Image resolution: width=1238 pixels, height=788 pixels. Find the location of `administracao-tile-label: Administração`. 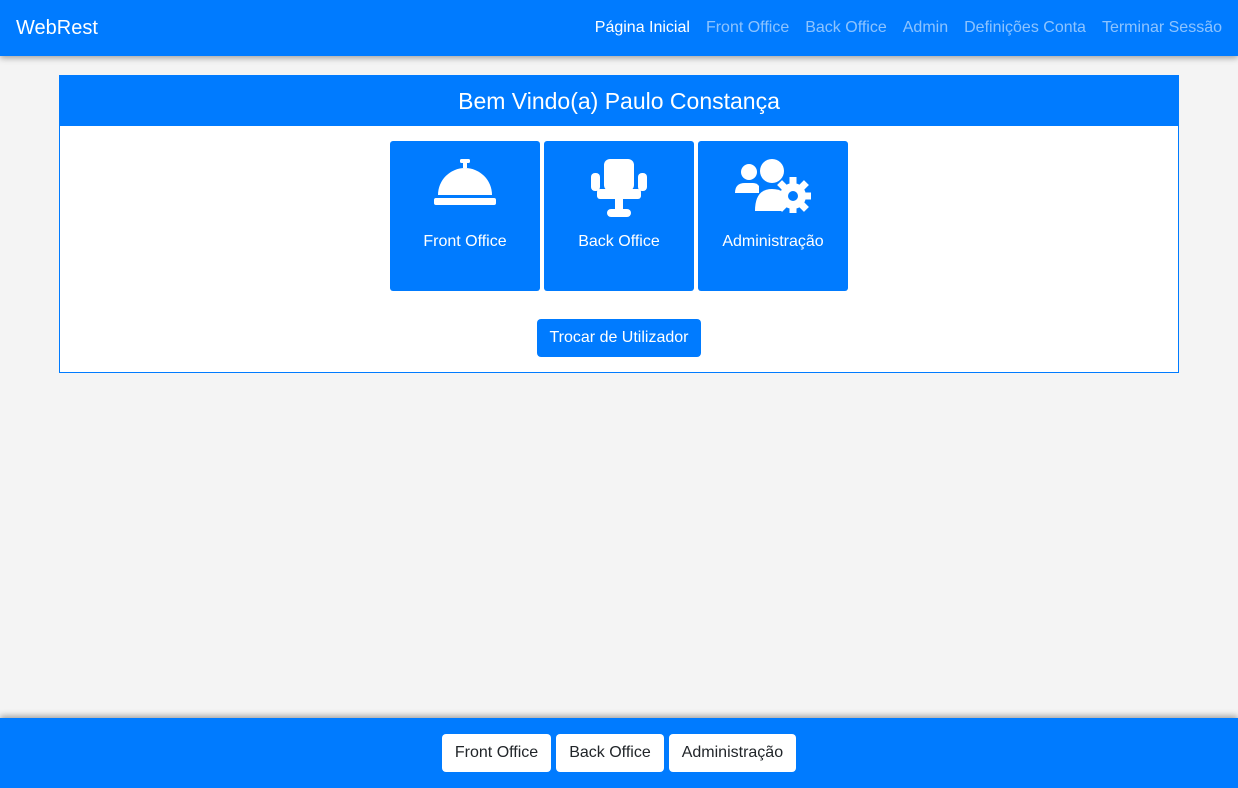

administracao-tile-label: Administração is located at coordinates (773, 241).